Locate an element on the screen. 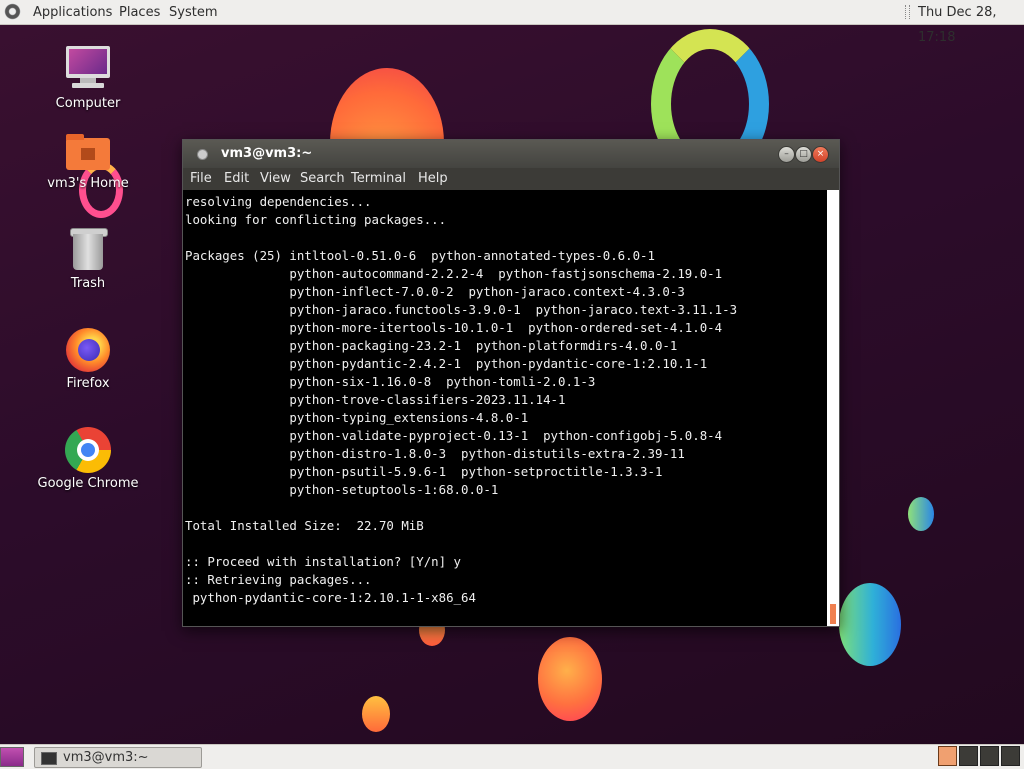  clock: Thu Dec 28, 17:18 is located at coordinates (971, 25).